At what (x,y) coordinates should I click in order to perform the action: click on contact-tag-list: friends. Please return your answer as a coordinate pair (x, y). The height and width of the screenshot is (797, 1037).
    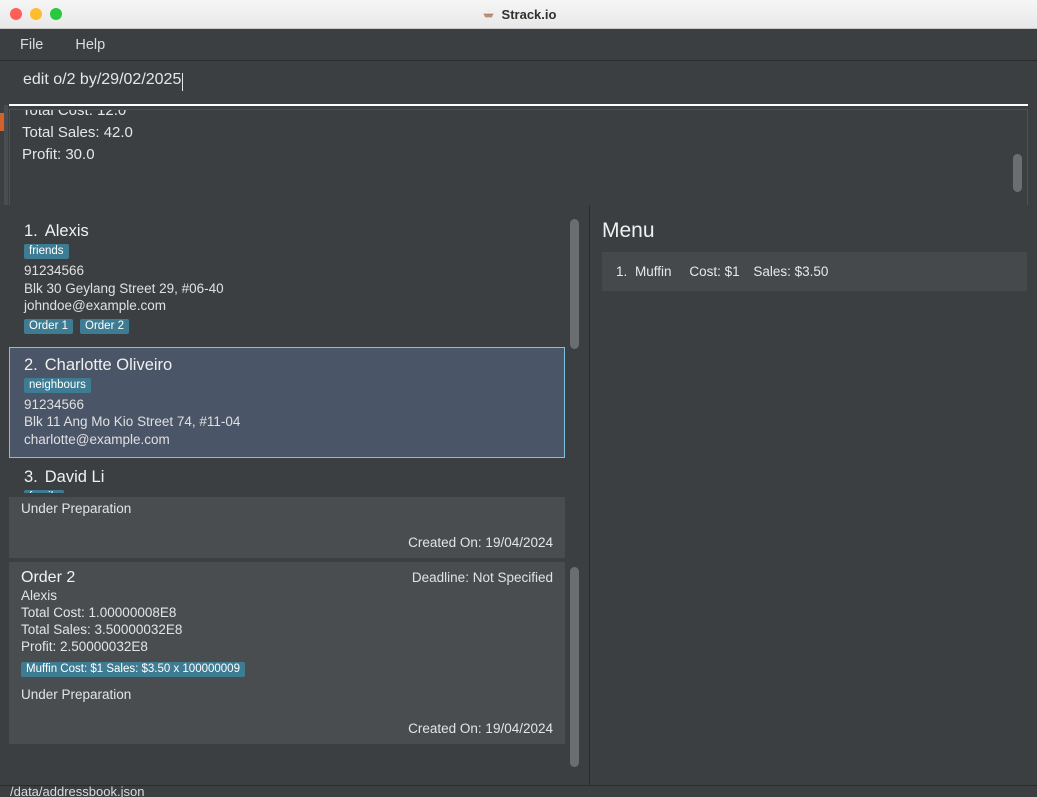
    Looking at the image, I should click on (289, 251).